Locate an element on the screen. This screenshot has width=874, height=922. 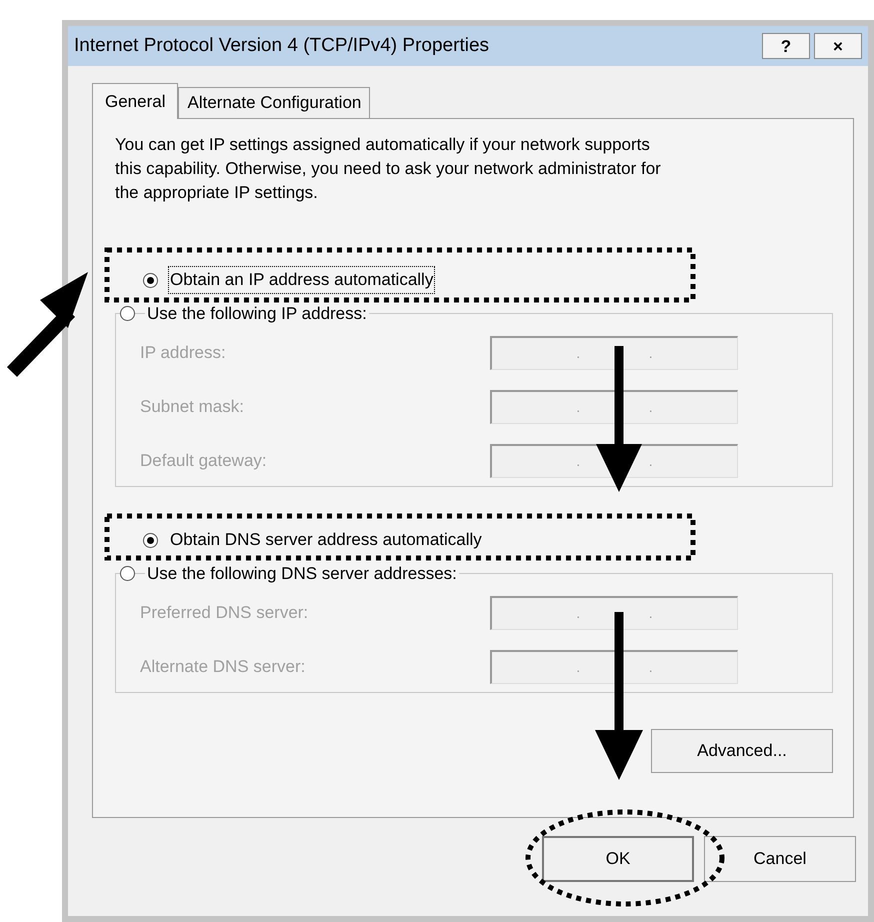
description-text: You can get IP settings assigned automatically if your network supports this capability. Otherwise, you need to ask your network administrator for the appropriate IP settings. is located at coordinates (388, 169).